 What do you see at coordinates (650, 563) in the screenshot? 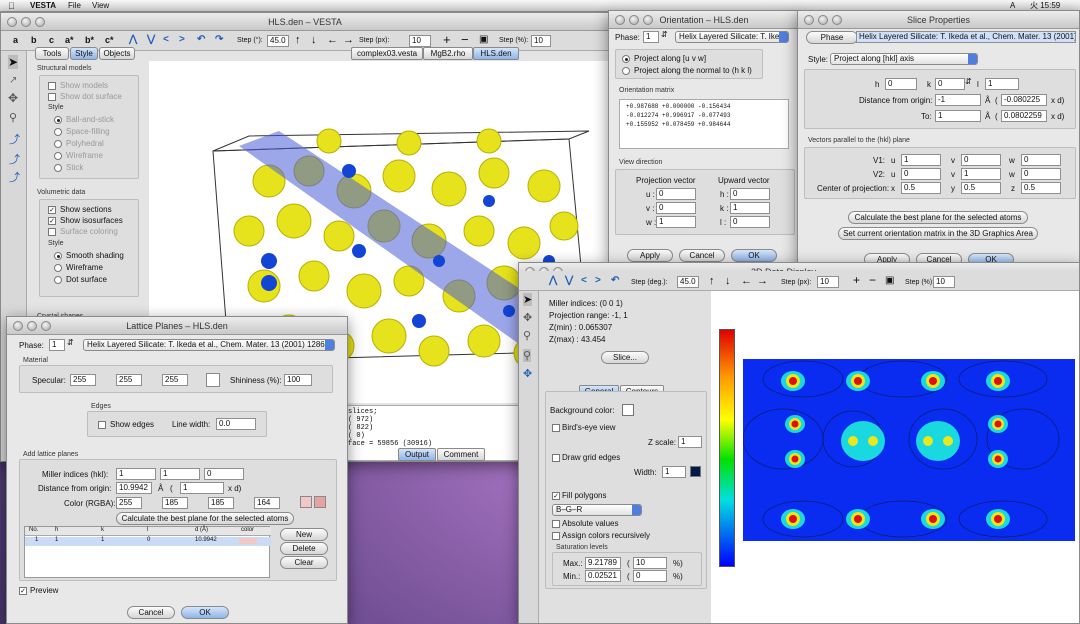
I see `max-pct-input: 10` at bounding box center [650, 563].